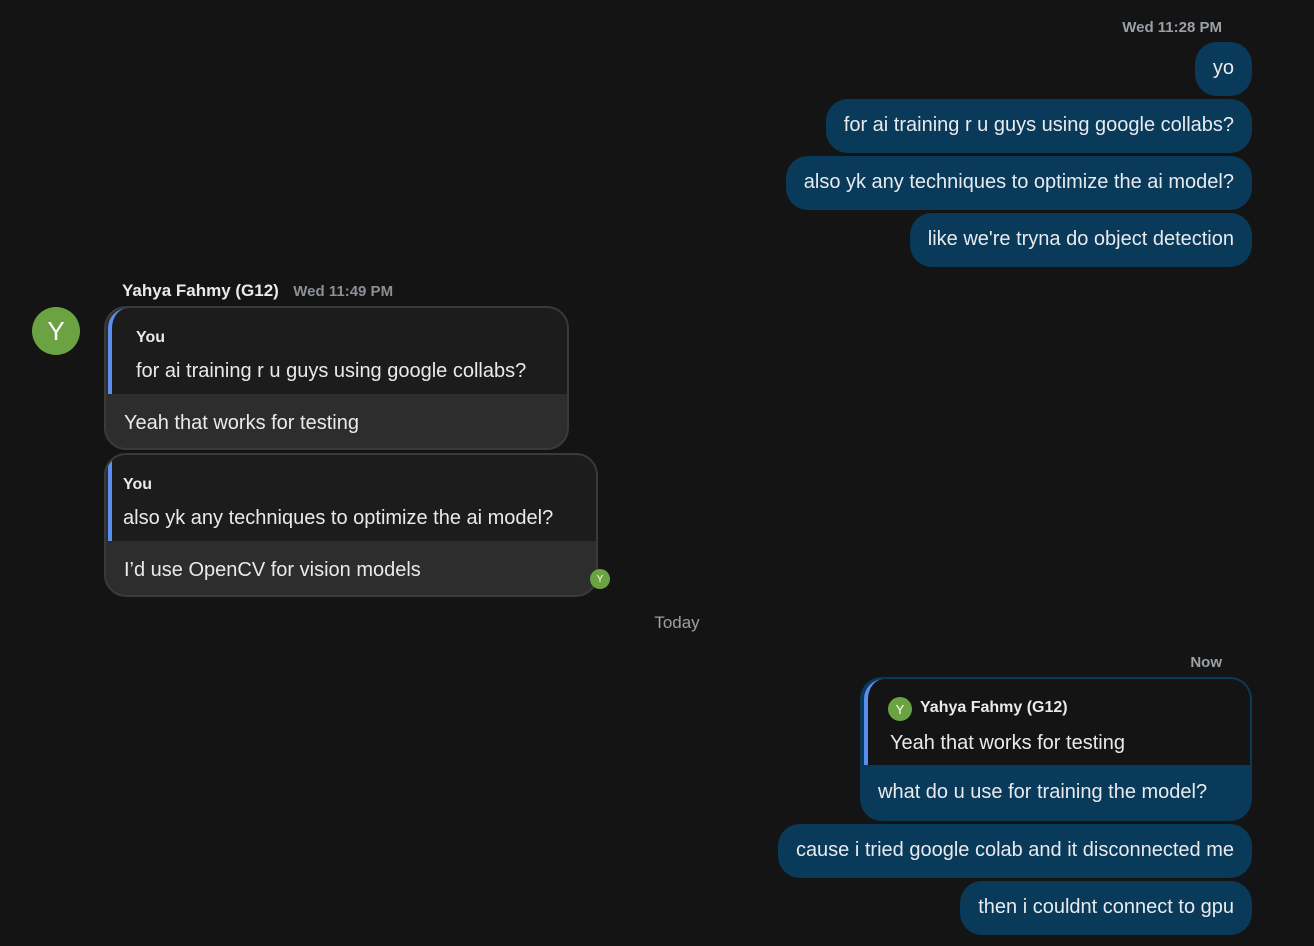  I want to click on sender-name: Yahya Fahmy (G12), so click(200, 290).